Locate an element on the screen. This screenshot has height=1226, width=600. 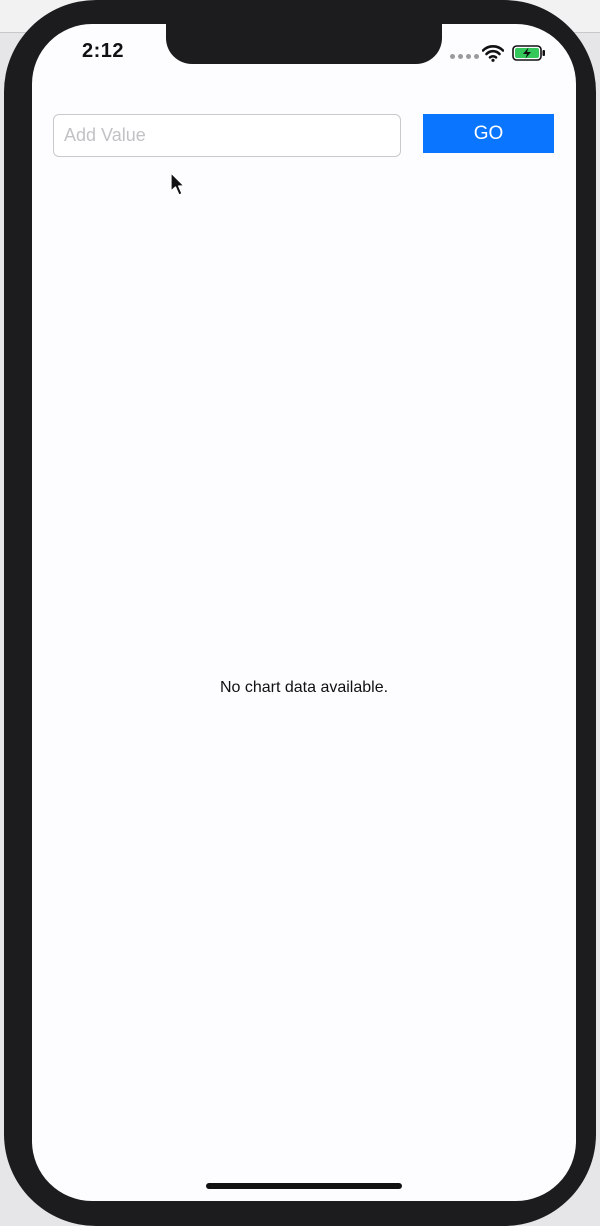
cellular-signal-icon is located at coordinates (464, 56).